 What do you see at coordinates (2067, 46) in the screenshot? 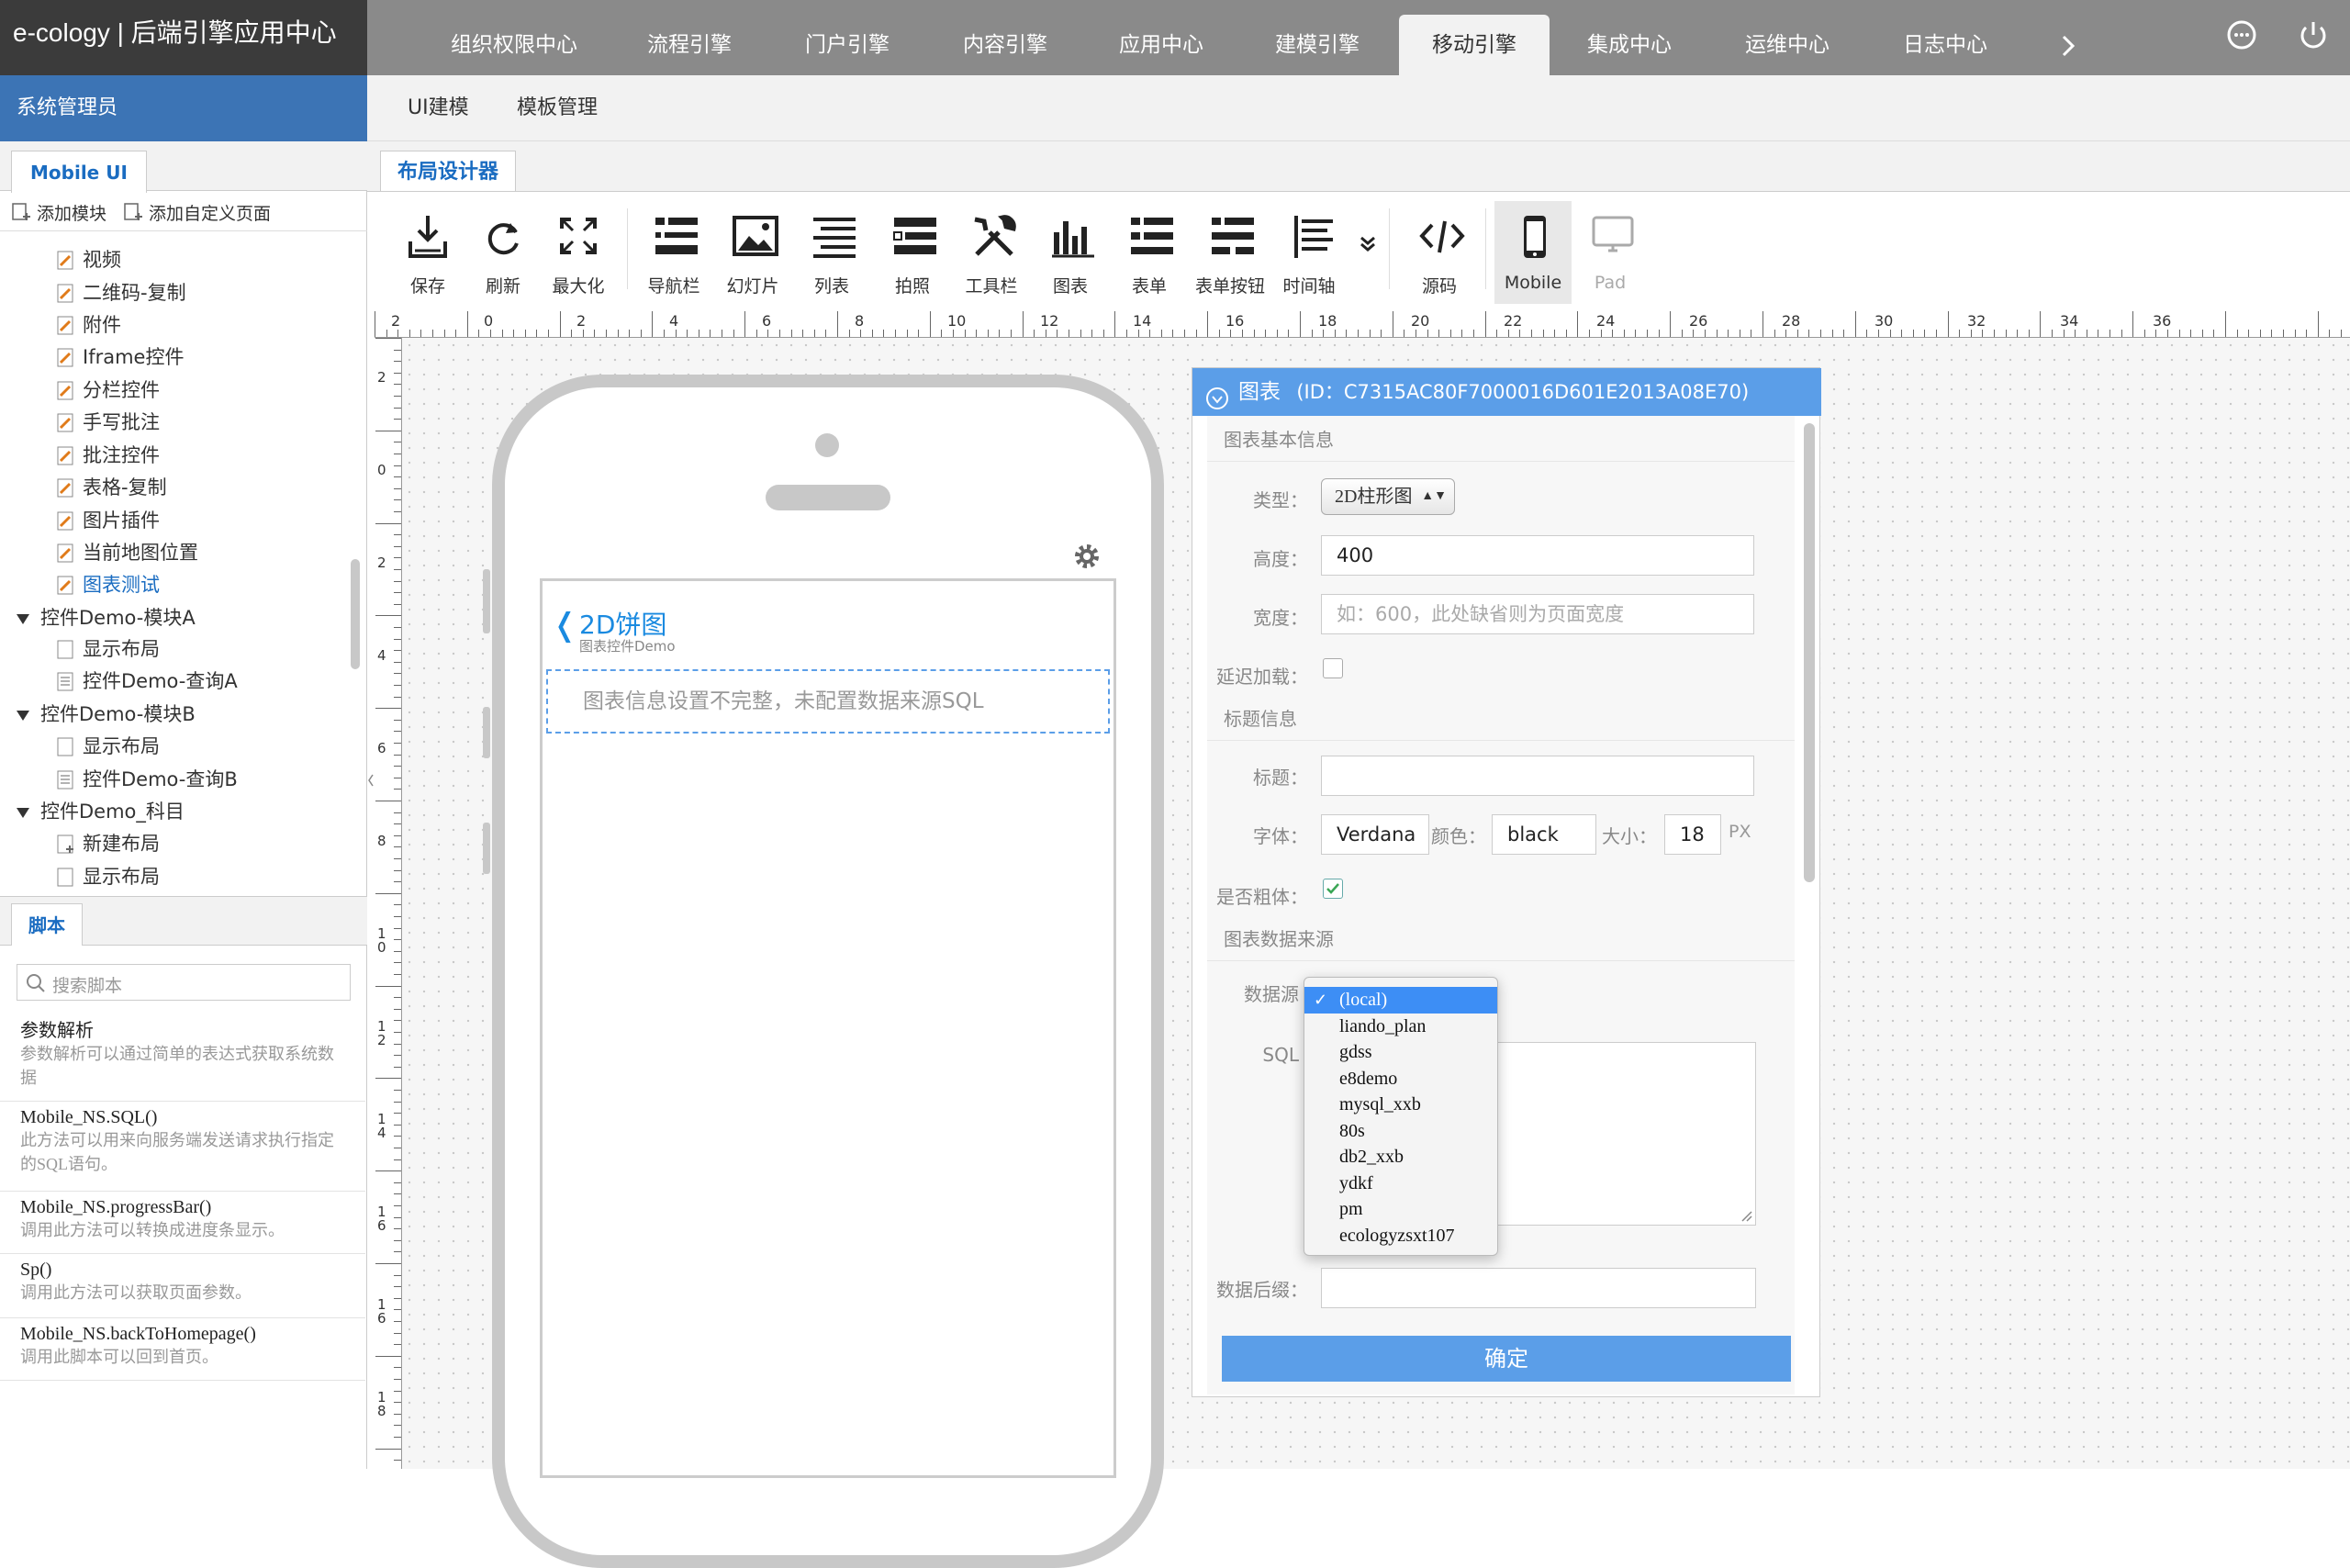
I see `chevron-right-icon` at bounding box center [2067, 46].